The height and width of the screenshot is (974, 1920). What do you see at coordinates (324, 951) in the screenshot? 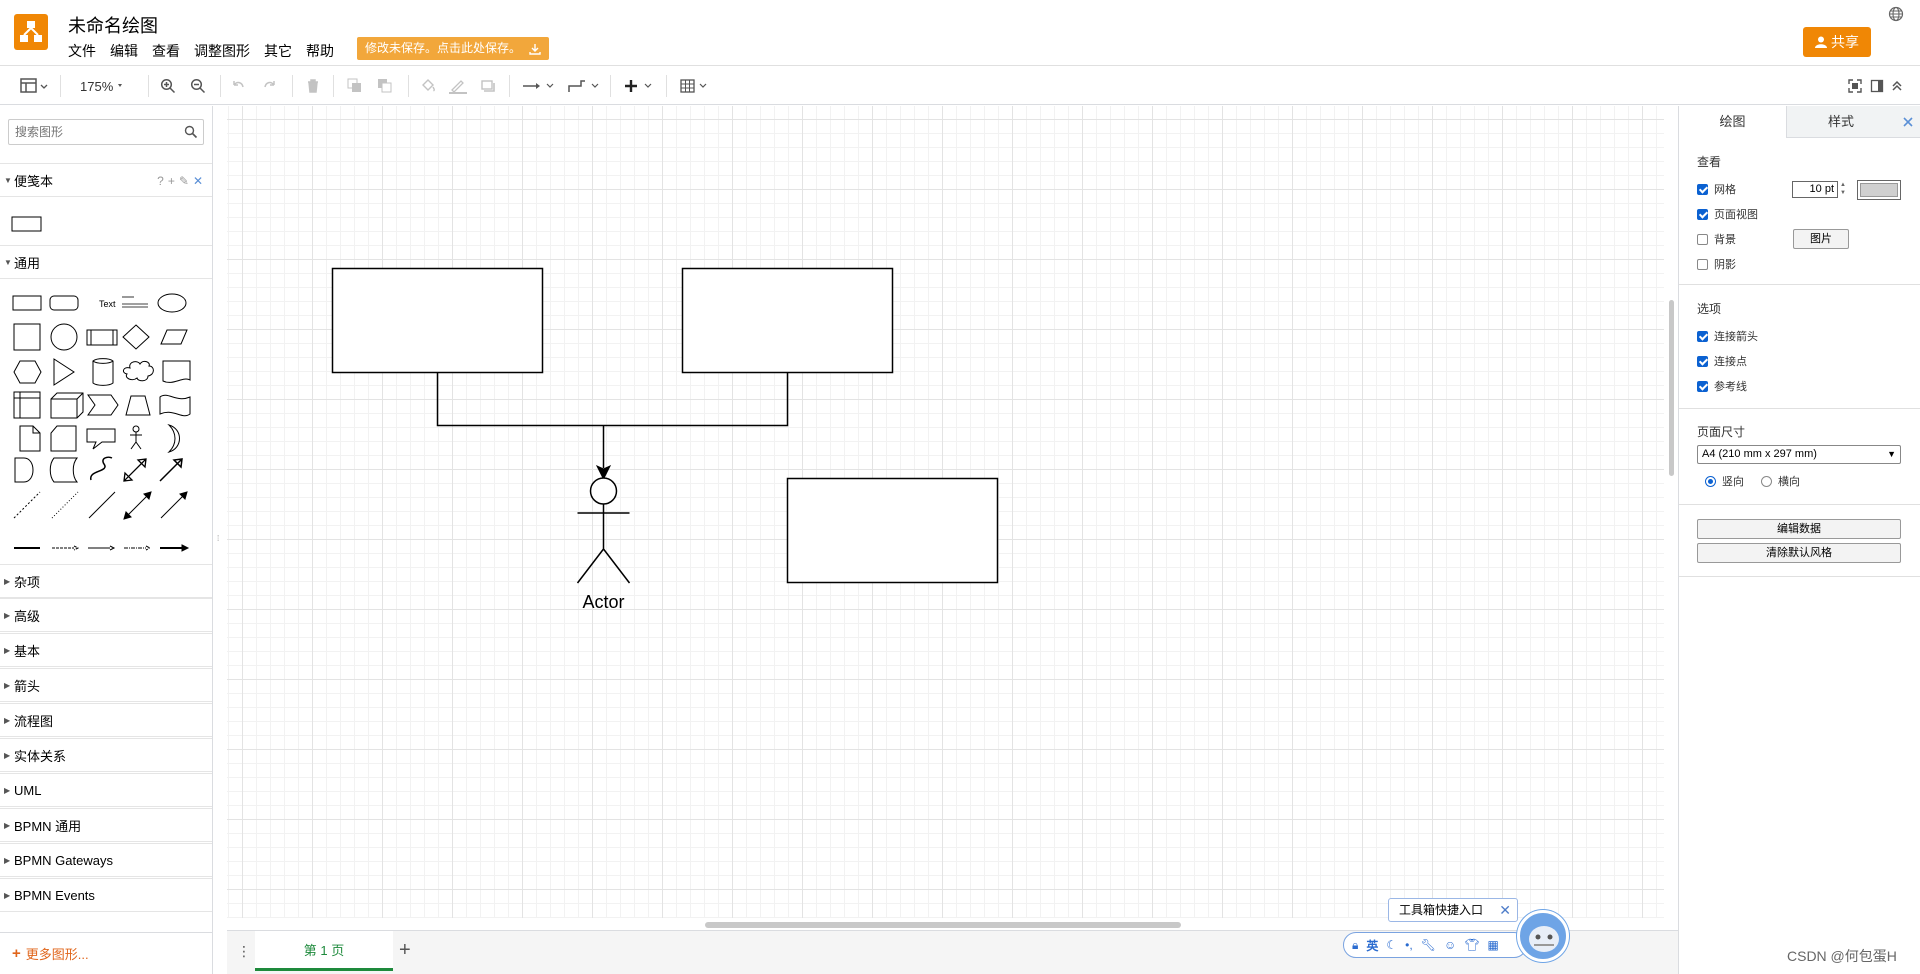
I see `tab-page-1: 第 1 页` at bounding box center [324, 951].